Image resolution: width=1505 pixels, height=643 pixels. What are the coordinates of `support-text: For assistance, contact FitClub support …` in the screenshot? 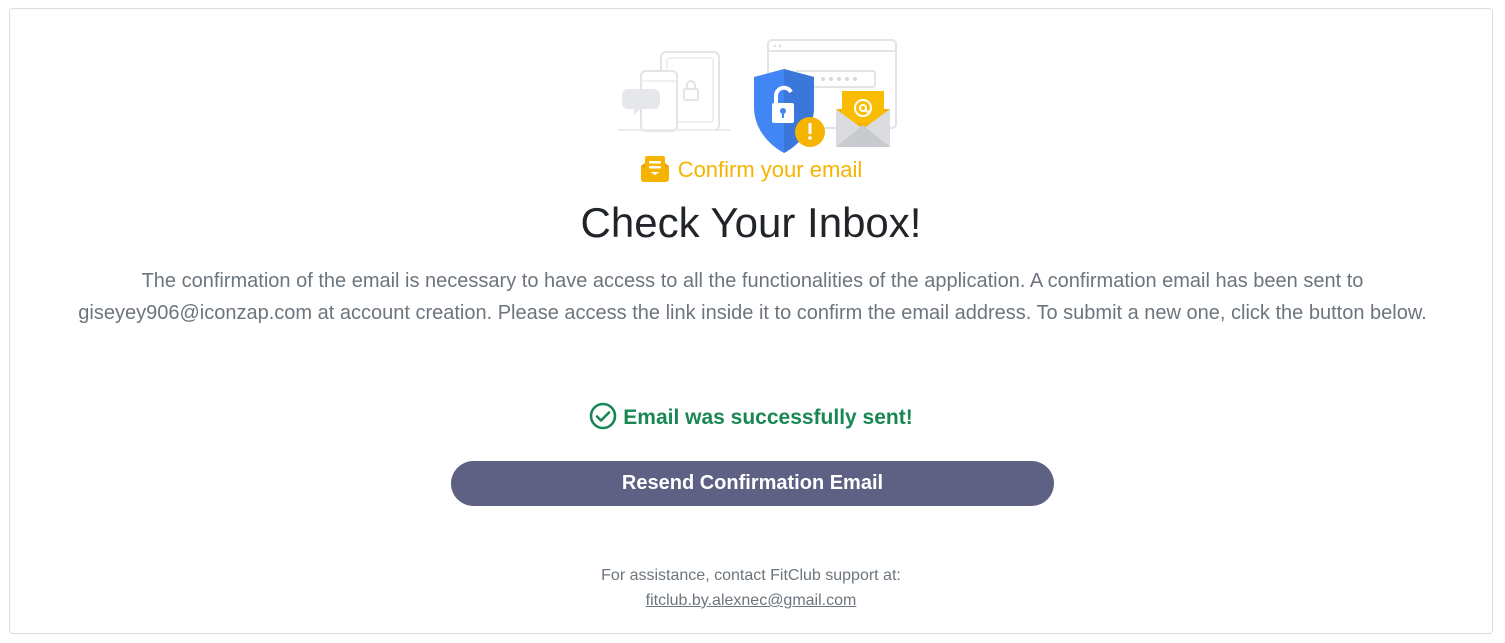 It's located at (751, 575).